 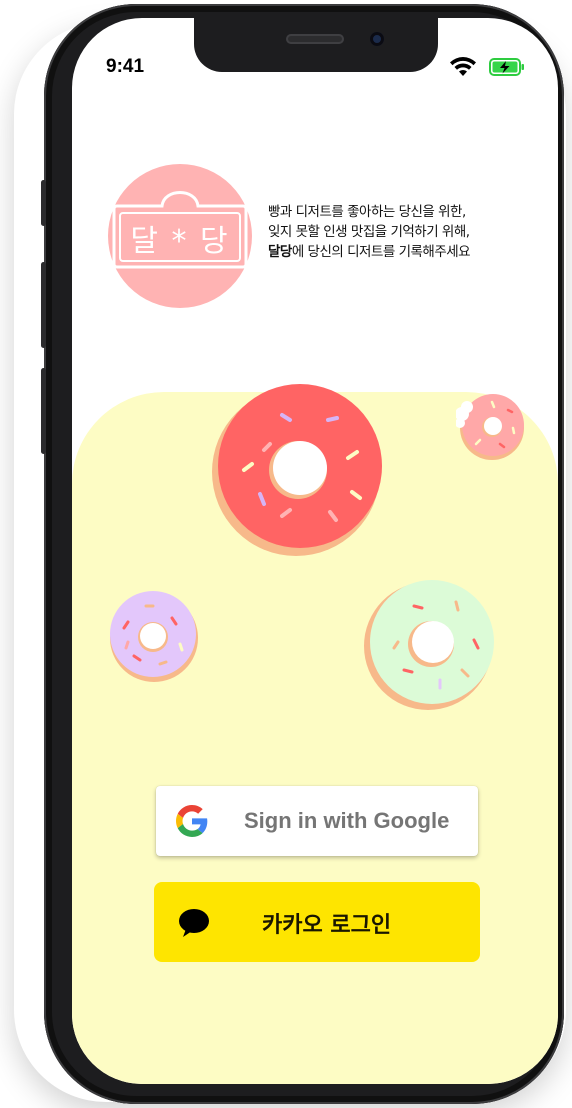 What do you see at coordinates (429, 645) in the screenshot?
I see `donut-green` at bounding box center [429, 645].